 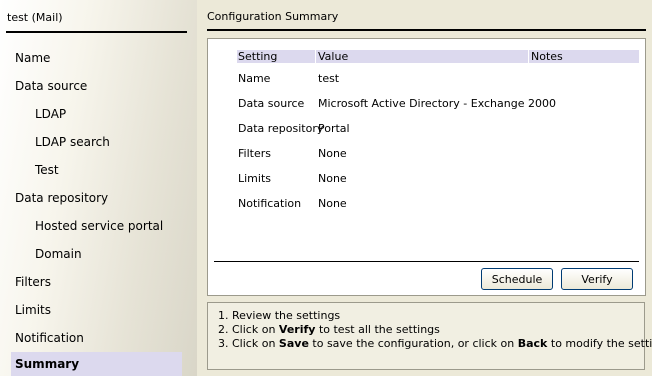 What do you see at coordinates (517, 279) in the screenshot?
I see `schedule-button: Schedule` at bounding box center [517, 279].